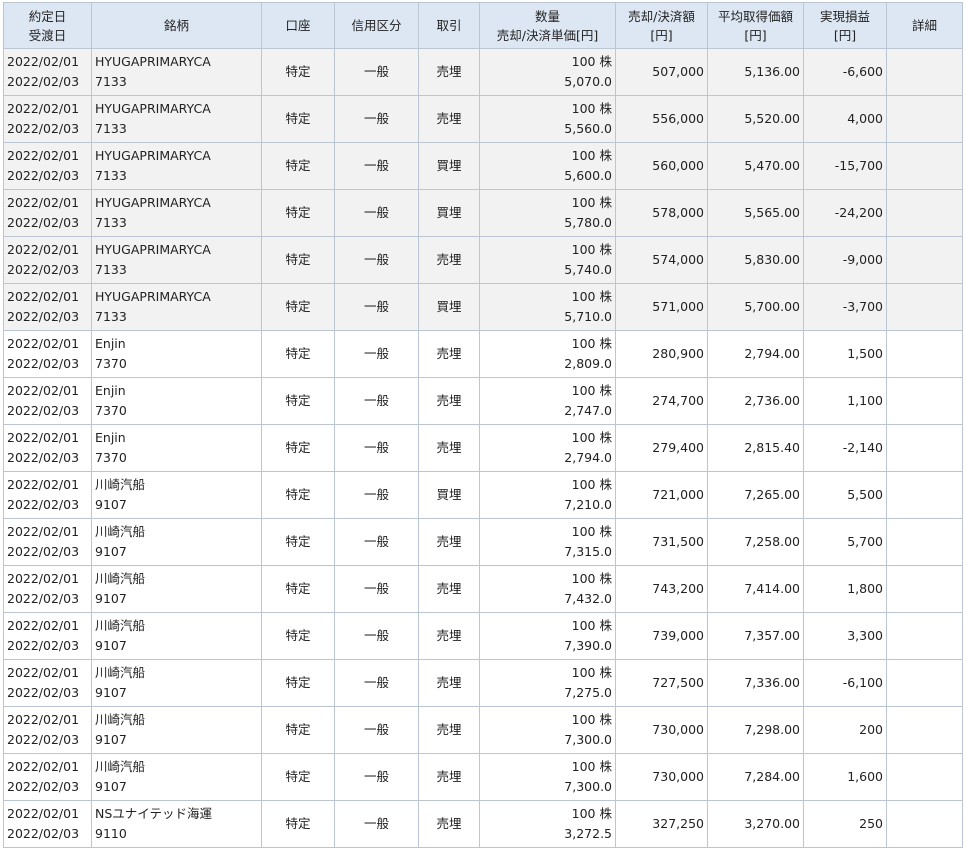 The image size is (966, 862). Describe the element at coordinates (661, 25) in the screenshot. I see `header-amount: 売却/決済額 [円]` at that location.